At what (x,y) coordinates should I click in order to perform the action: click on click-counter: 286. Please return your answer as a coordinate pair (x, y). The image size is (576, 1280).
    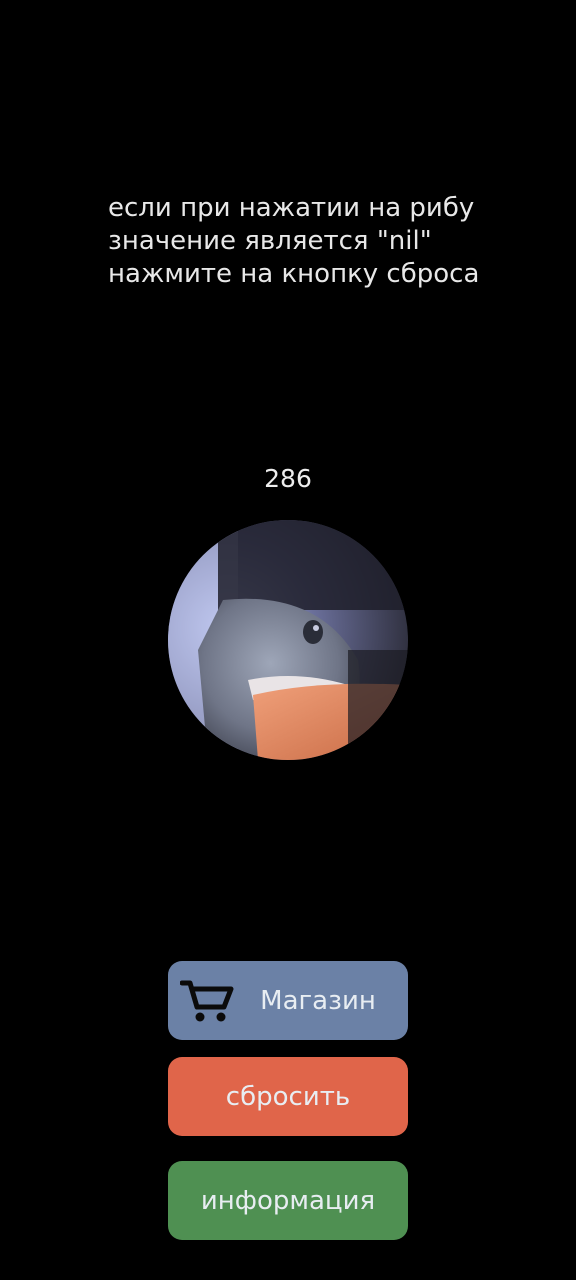
    Looking at the image, I should click on (288, 478).